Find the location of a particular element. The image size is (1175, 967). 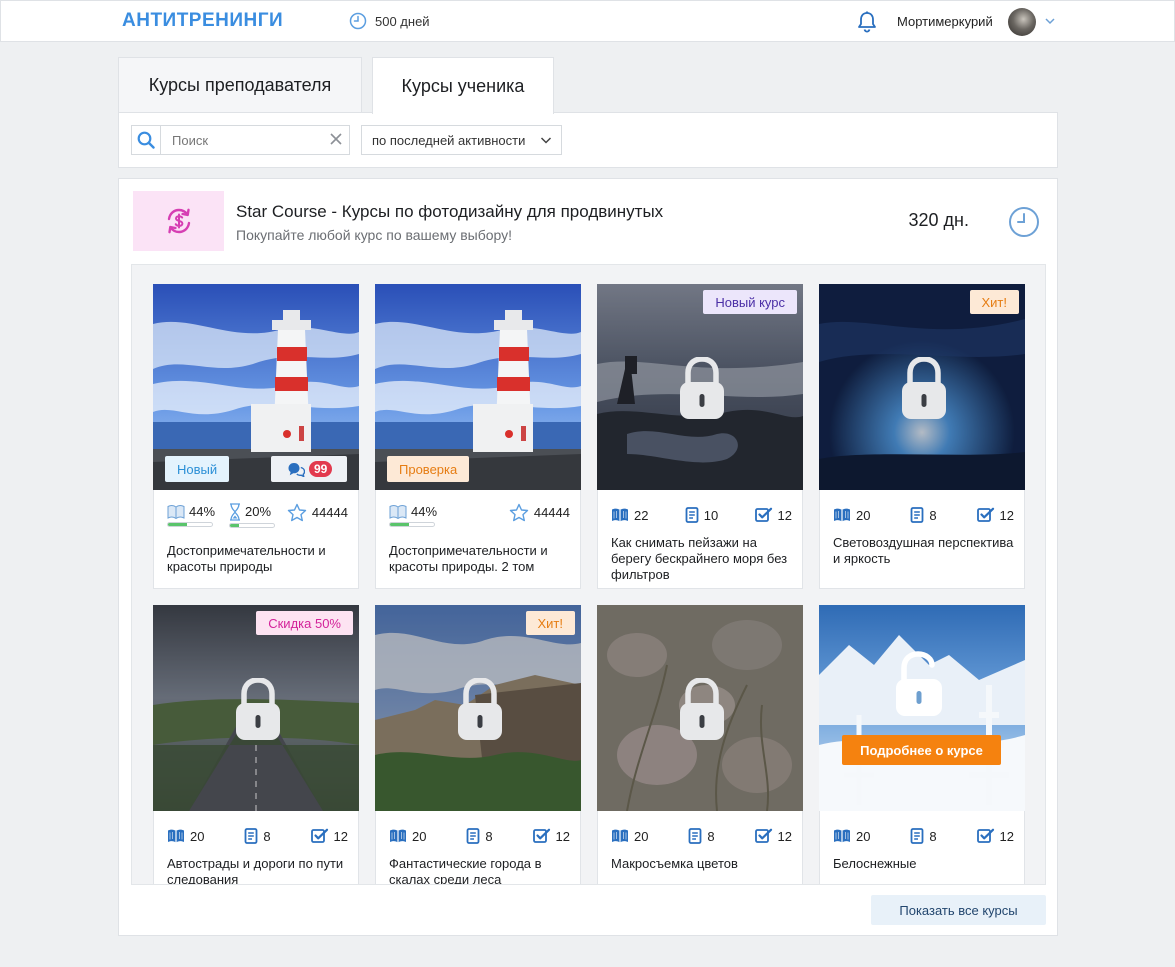

messages-count: 99 is located at coordinates (321, 469).